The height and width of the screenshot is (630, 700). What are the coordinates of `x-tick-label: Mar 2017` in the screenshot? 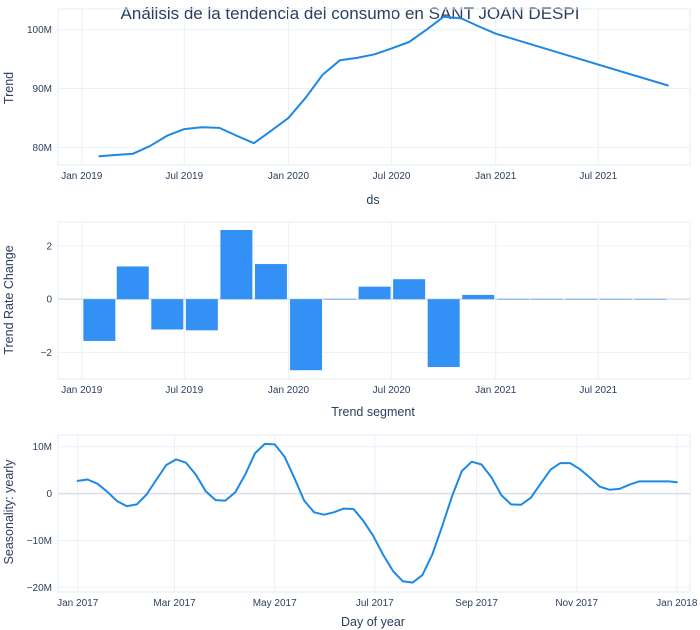 It's located at (174, 603).